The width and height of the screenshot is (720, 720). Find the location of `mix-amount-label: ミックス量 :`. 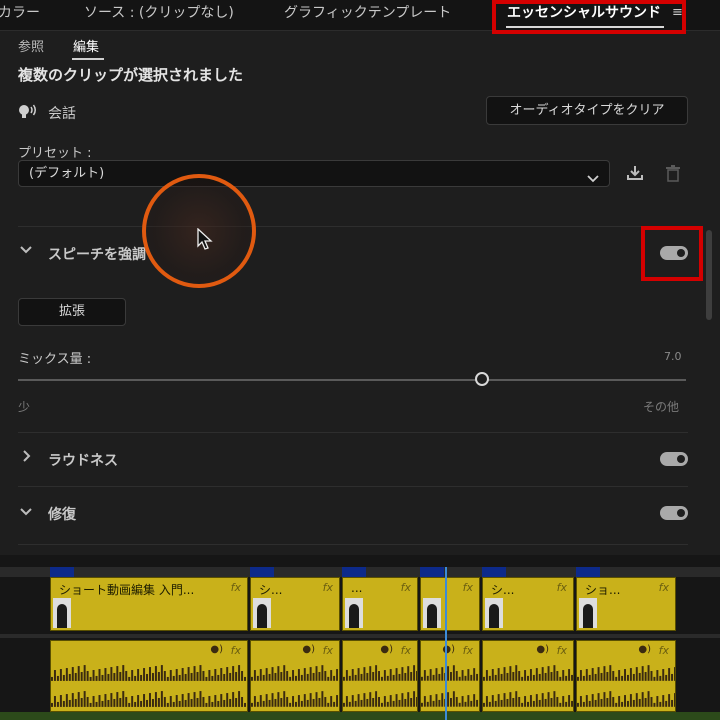

mix-amount-label: ミックス量 : is located at coordinates (55, 359).